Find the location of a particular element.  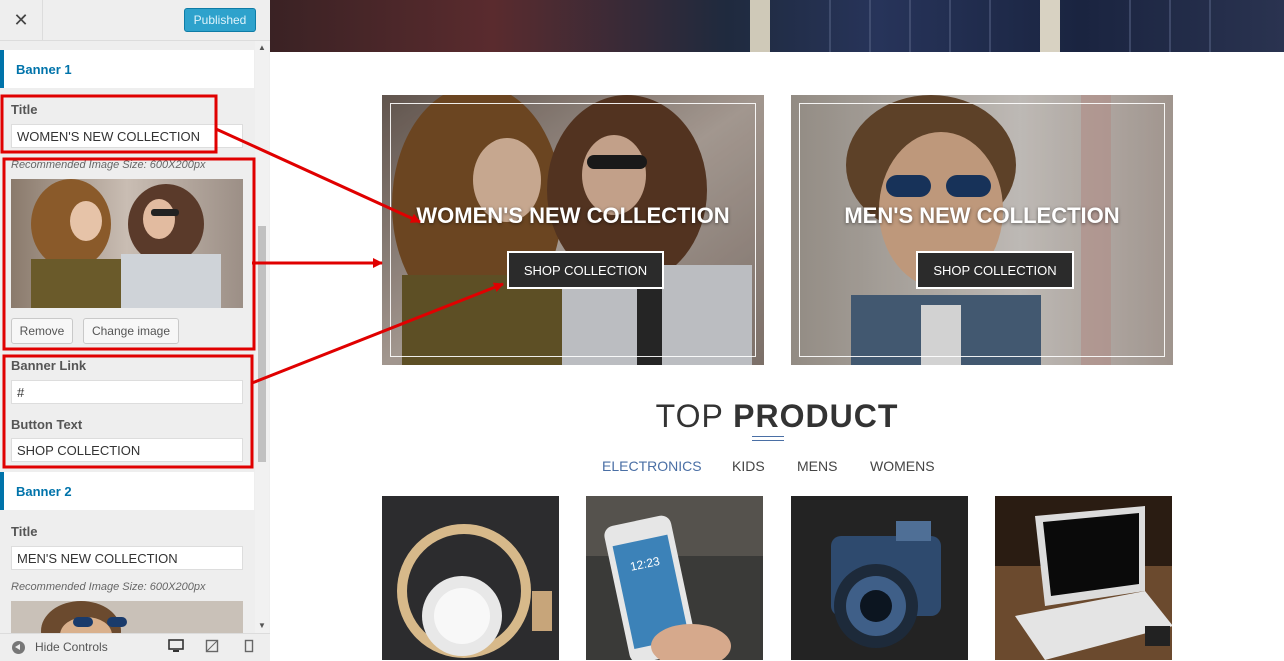

section-title-light: TOP is located at coordinates (694, 416).